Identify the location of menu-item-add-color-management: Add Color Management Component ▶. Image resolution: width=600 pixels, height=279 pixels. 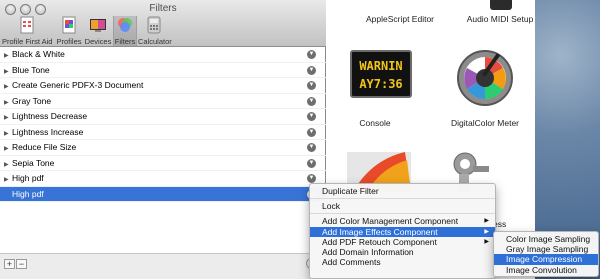
(402, 221).